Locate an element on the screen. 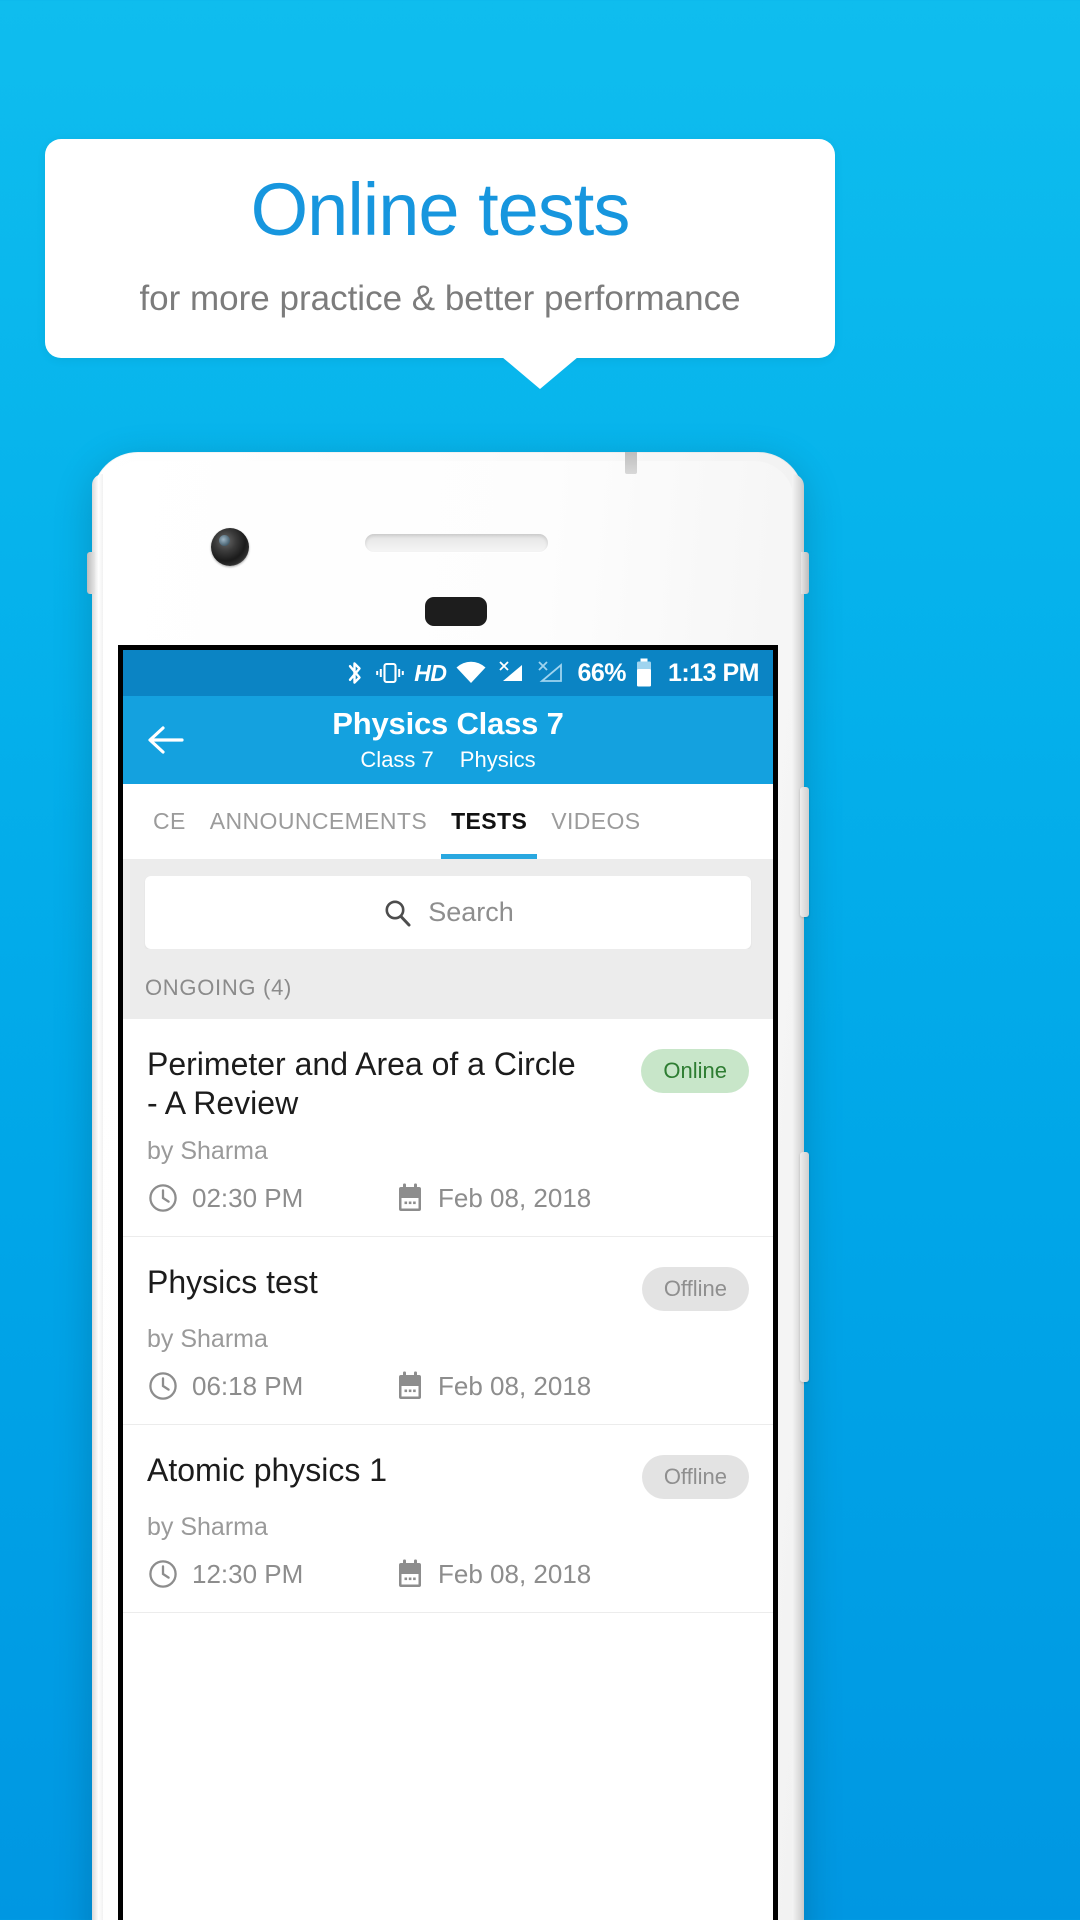 Image resolution: width=1080 pixels, height=1920 pixels. tab-videos: VIDEOS is located at coordinates (595, 821).